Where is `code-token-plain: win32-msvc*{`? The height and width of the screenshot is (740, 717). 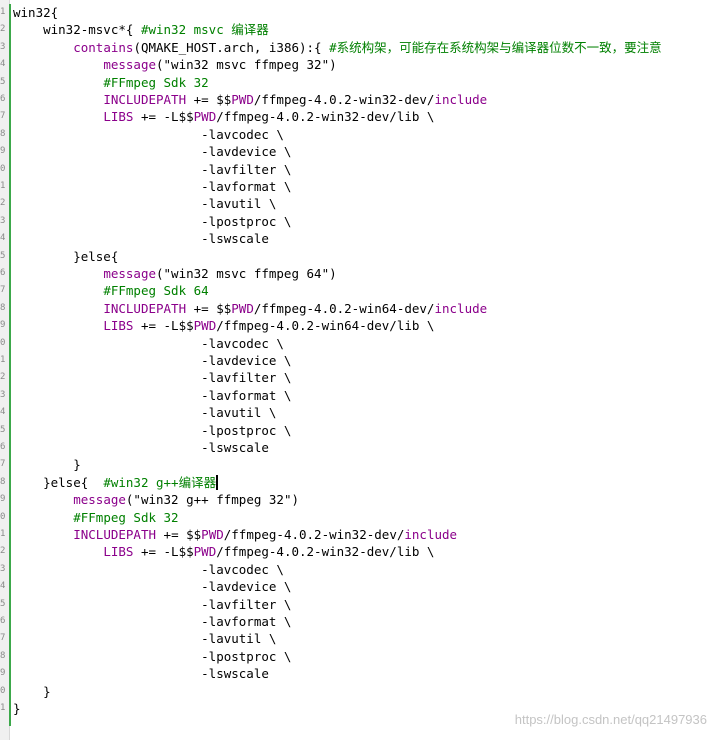 code-token-plain: win32-msvc*{ is located at coordinates (77, 30).